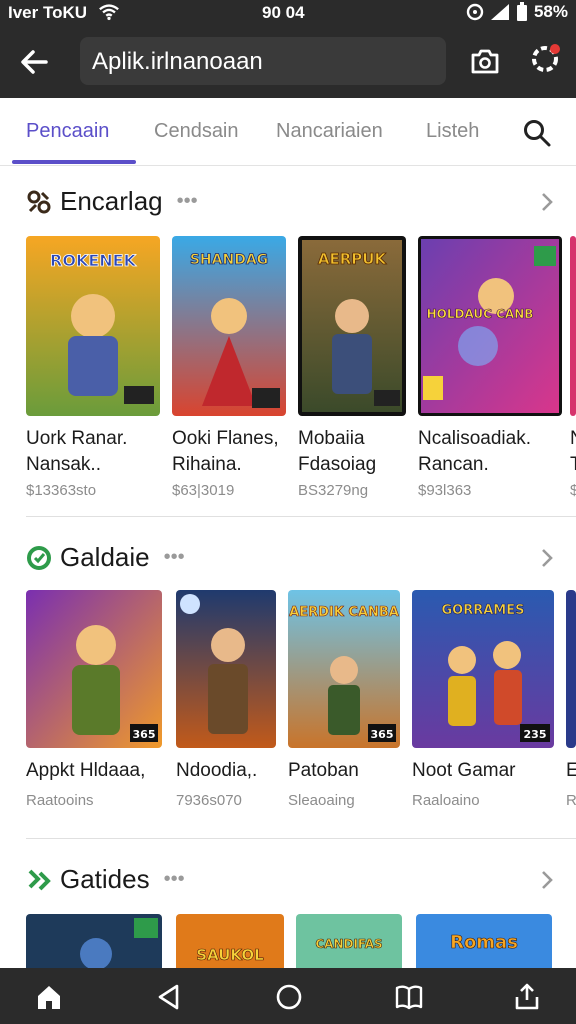 This screenshot has height=1024, width=576. What do you see at coordinates (474, 438) in the screenshot?
I see `card-name-line1: Ncalisoadiak.` at bounding box center [474, 438].